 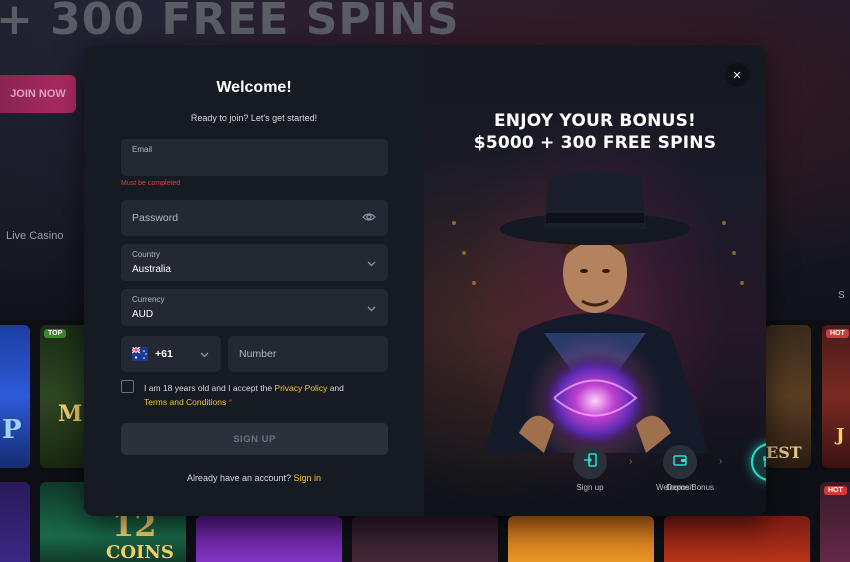 What do you see at coordinates (254, 118) in the screenshot?
I see `modal-subtitle: Ready to join? Let's get started!` at bounding box center [254, 118].